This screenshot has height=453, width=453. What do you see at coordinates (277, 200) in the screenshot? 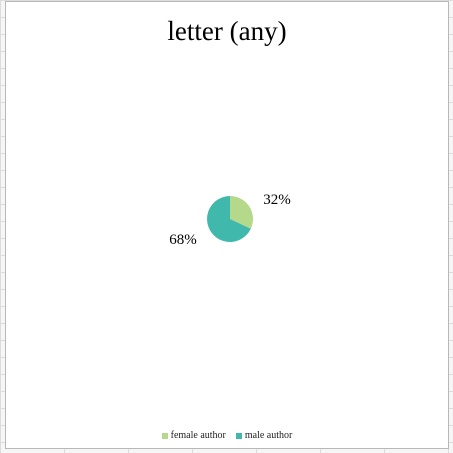
I see `data-label-female-author: 32%` at bounding box center [277, 200].